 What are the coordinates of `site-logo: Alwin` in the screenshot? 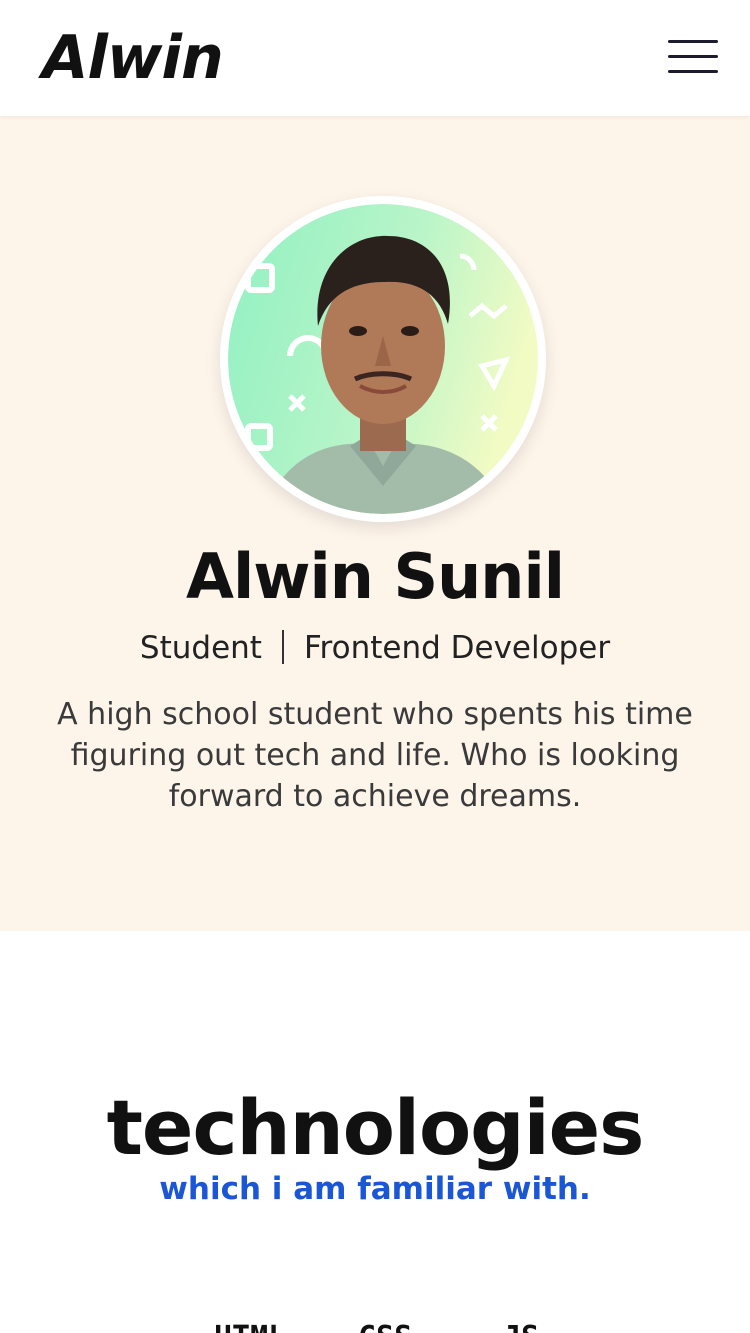 It's located at (133, 58).